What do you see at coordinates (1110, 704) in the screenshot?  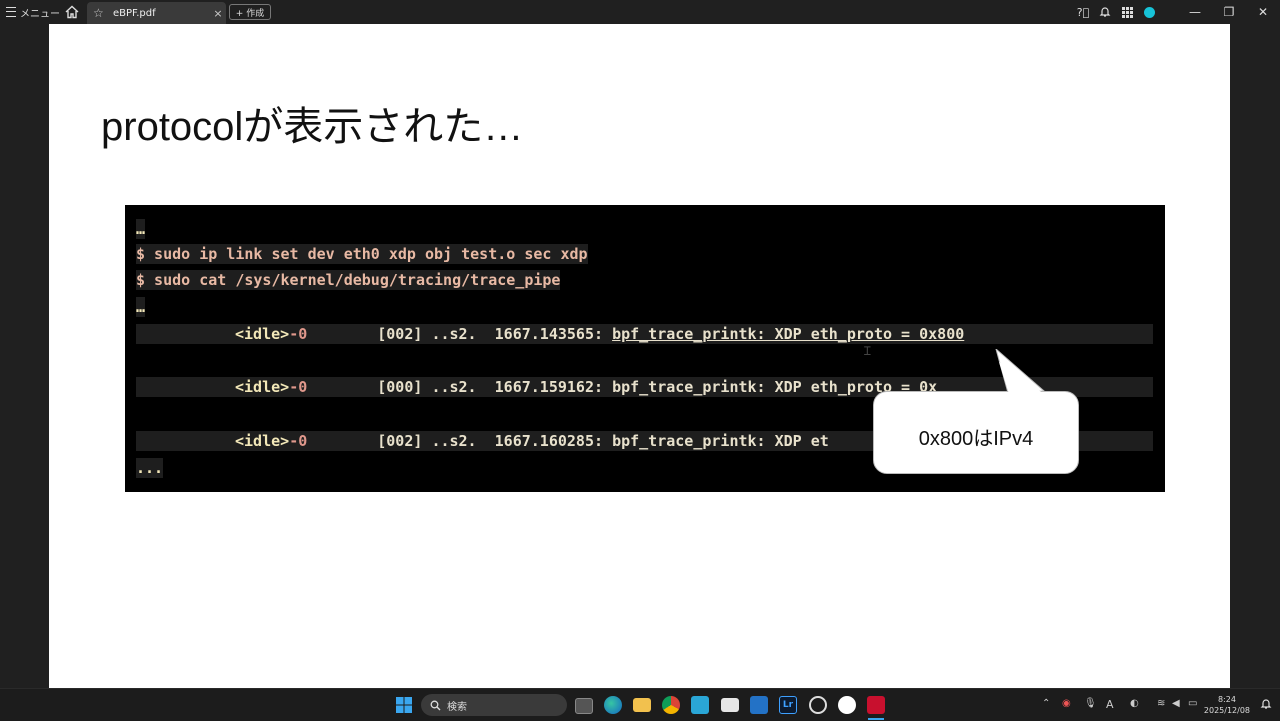 I see `ime-font-indicator: A` at bounding box center [1110, 704].